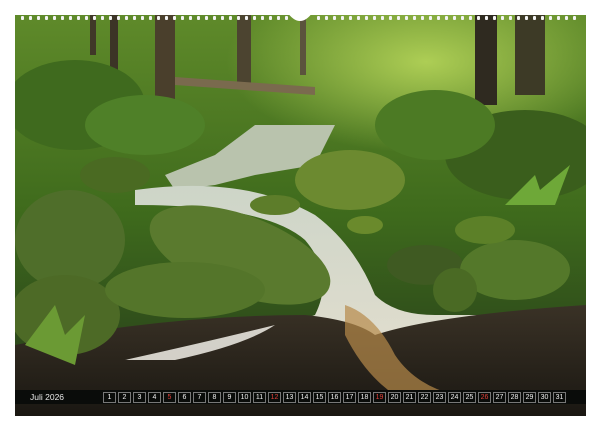  What do you see at coordinates (199, 397) in the screenshot?
I see `day-cell: 7` at bounding box center [199, 397].